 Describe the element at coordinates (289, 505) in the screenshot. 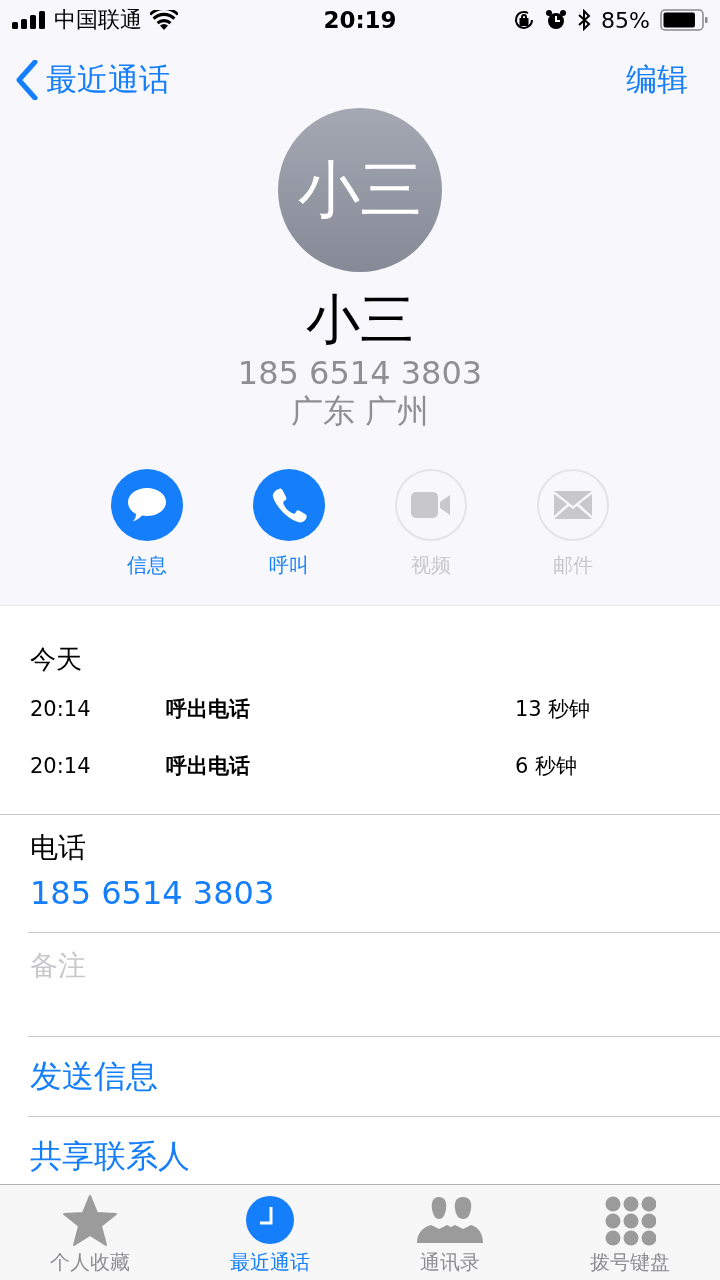

I see `phone-icon` at that location.